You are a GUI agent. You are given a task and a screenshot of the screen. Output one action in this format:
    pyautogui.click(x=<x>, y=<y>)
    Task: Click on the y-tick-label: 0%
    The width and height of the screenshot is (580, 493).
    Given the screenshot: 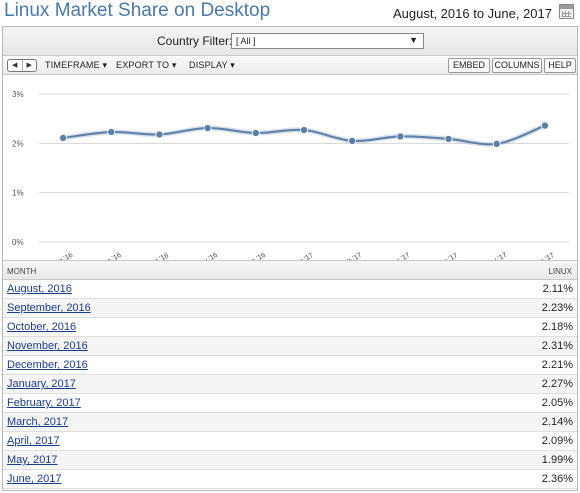 What is the action you would take?
    pyautogui.click(x=18, y=242)
    